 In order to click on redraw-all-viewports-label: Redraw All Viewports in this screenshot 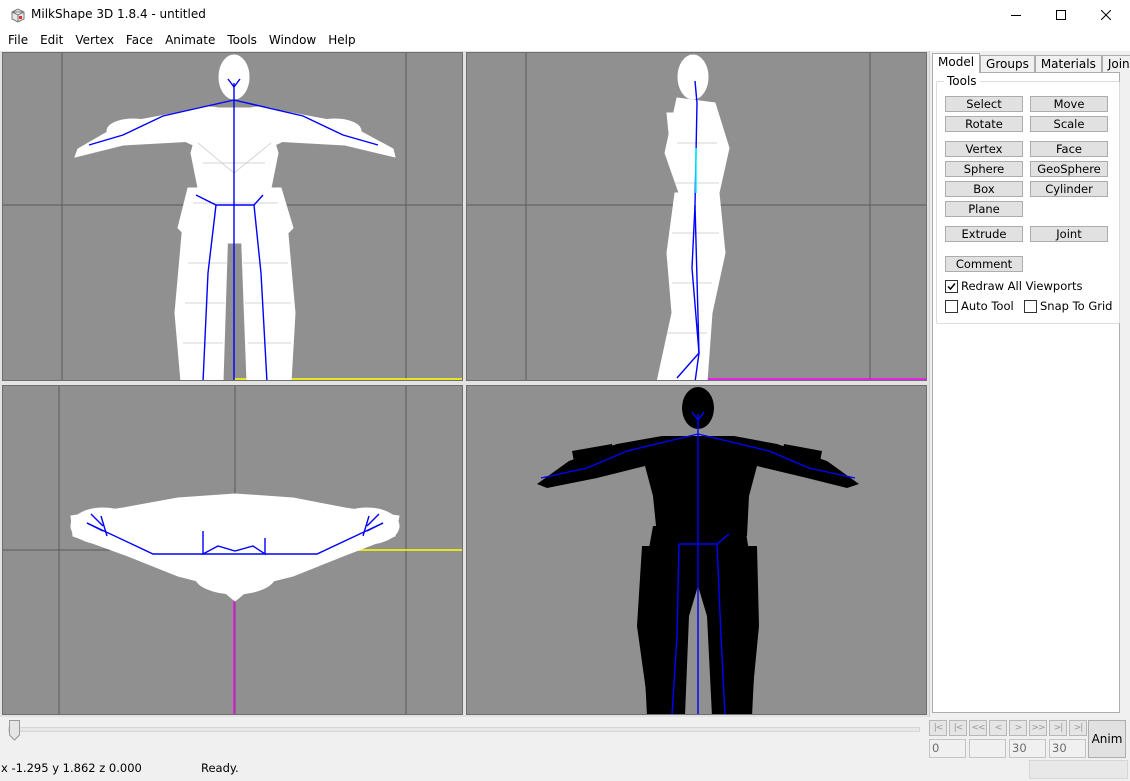, I will do `click(1022, 286)`.